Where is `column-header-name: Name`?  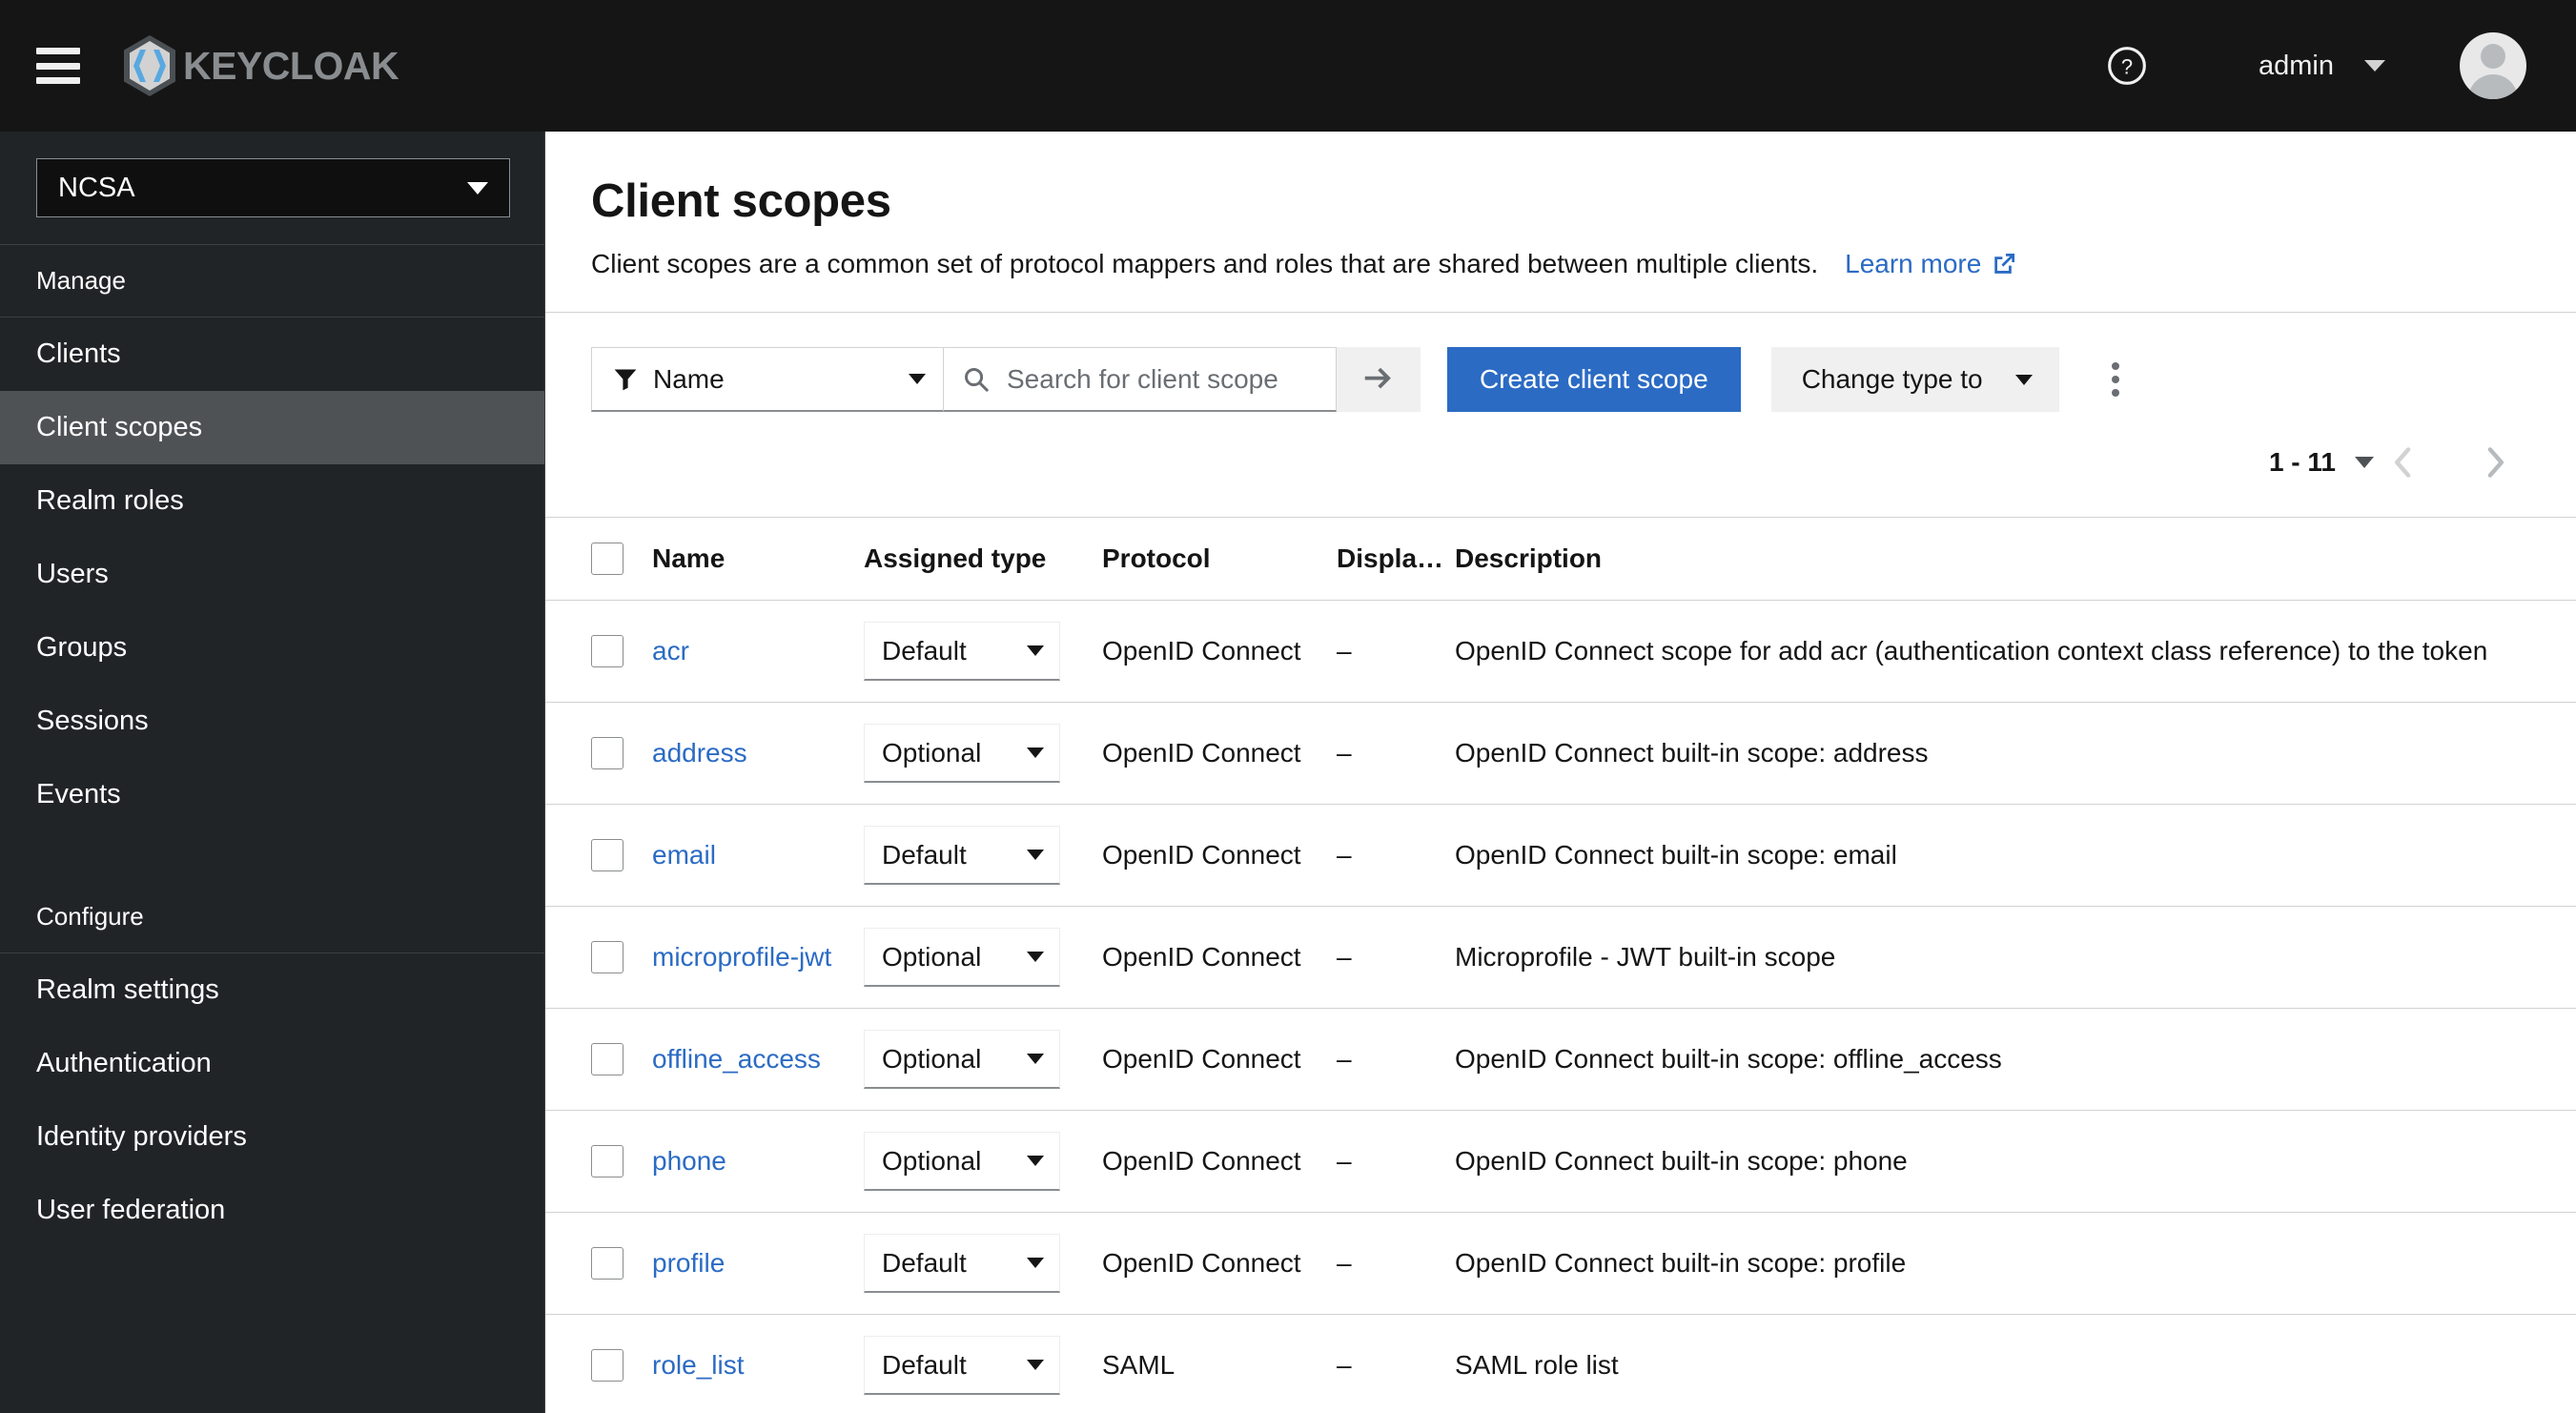
column-header-name: Name is located at coordinates (758, 559).